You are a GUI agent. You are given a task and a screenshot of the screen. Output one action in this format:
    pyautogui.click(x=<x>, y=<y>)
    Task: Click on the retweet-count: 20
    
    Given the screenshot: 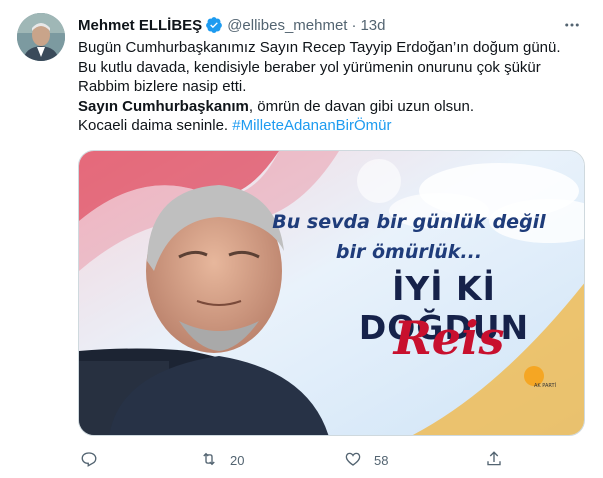 What is the action you would take?
    pyautogui.click(x=237, y=460)
    